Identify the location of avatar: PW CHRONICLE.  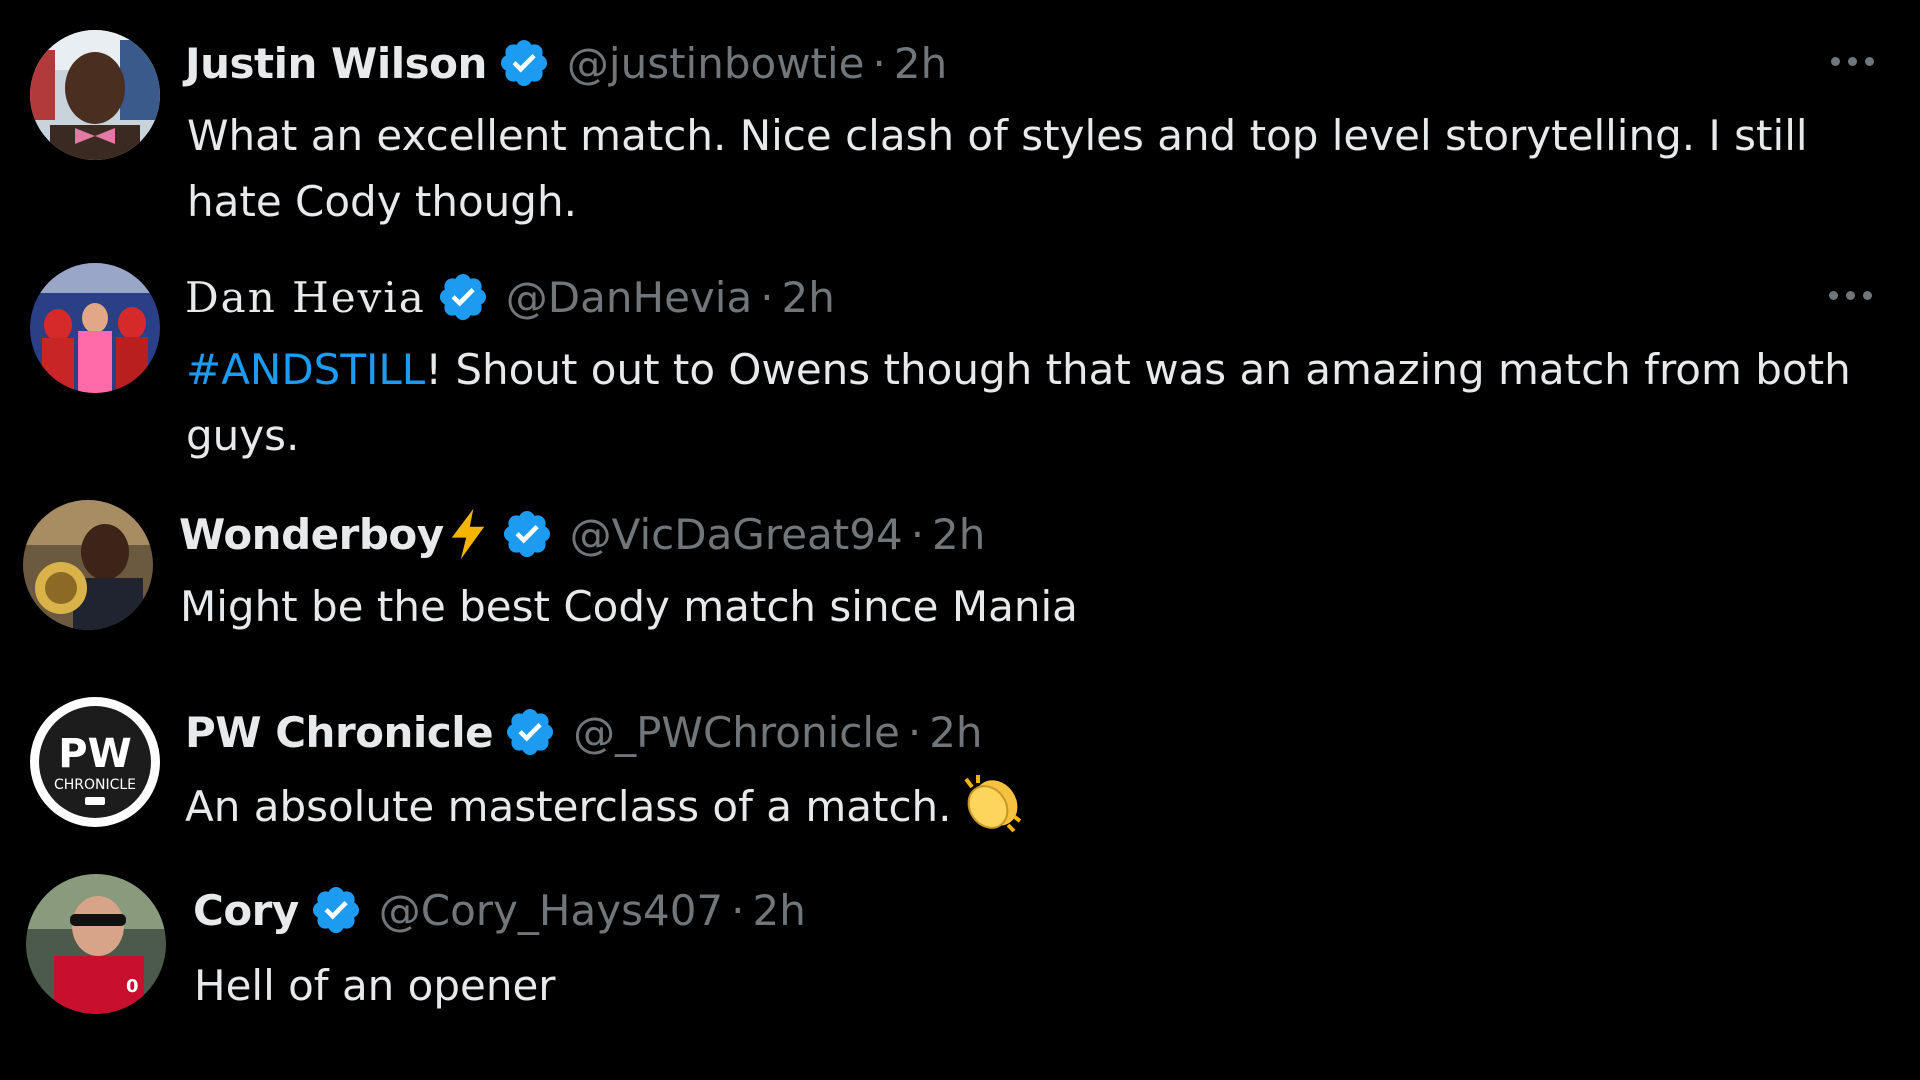
(95, 762).